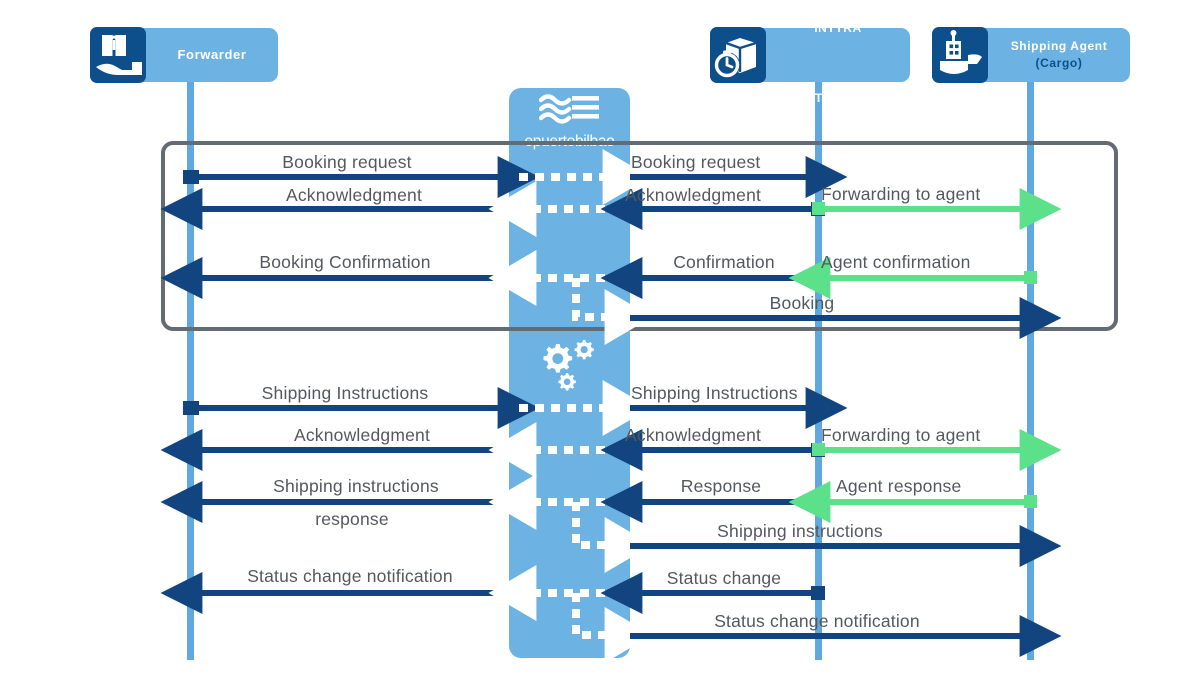  I want to click on actor-shipping-agent-name: Shipping Agent, so click(1059, 45).